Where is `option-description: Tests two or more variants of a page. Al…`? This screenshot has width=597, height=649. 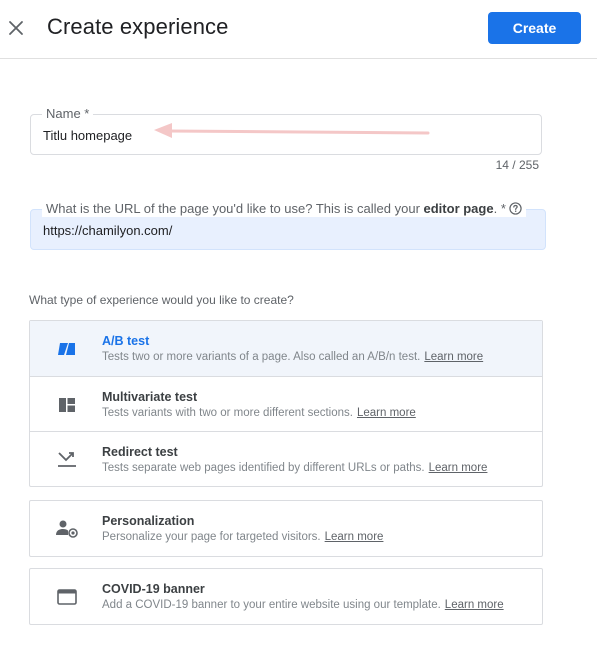 option-description: Tests two or more variants of a page. Al… is located at coordinates (292, 357).